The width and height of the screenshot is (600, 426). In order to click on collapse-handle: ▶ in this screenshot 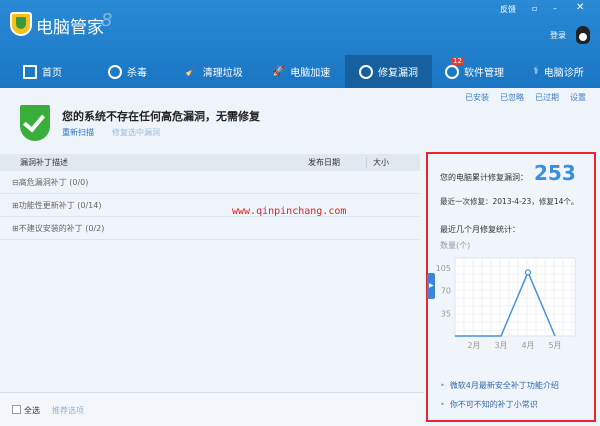, I will do `click(431, 286)`.